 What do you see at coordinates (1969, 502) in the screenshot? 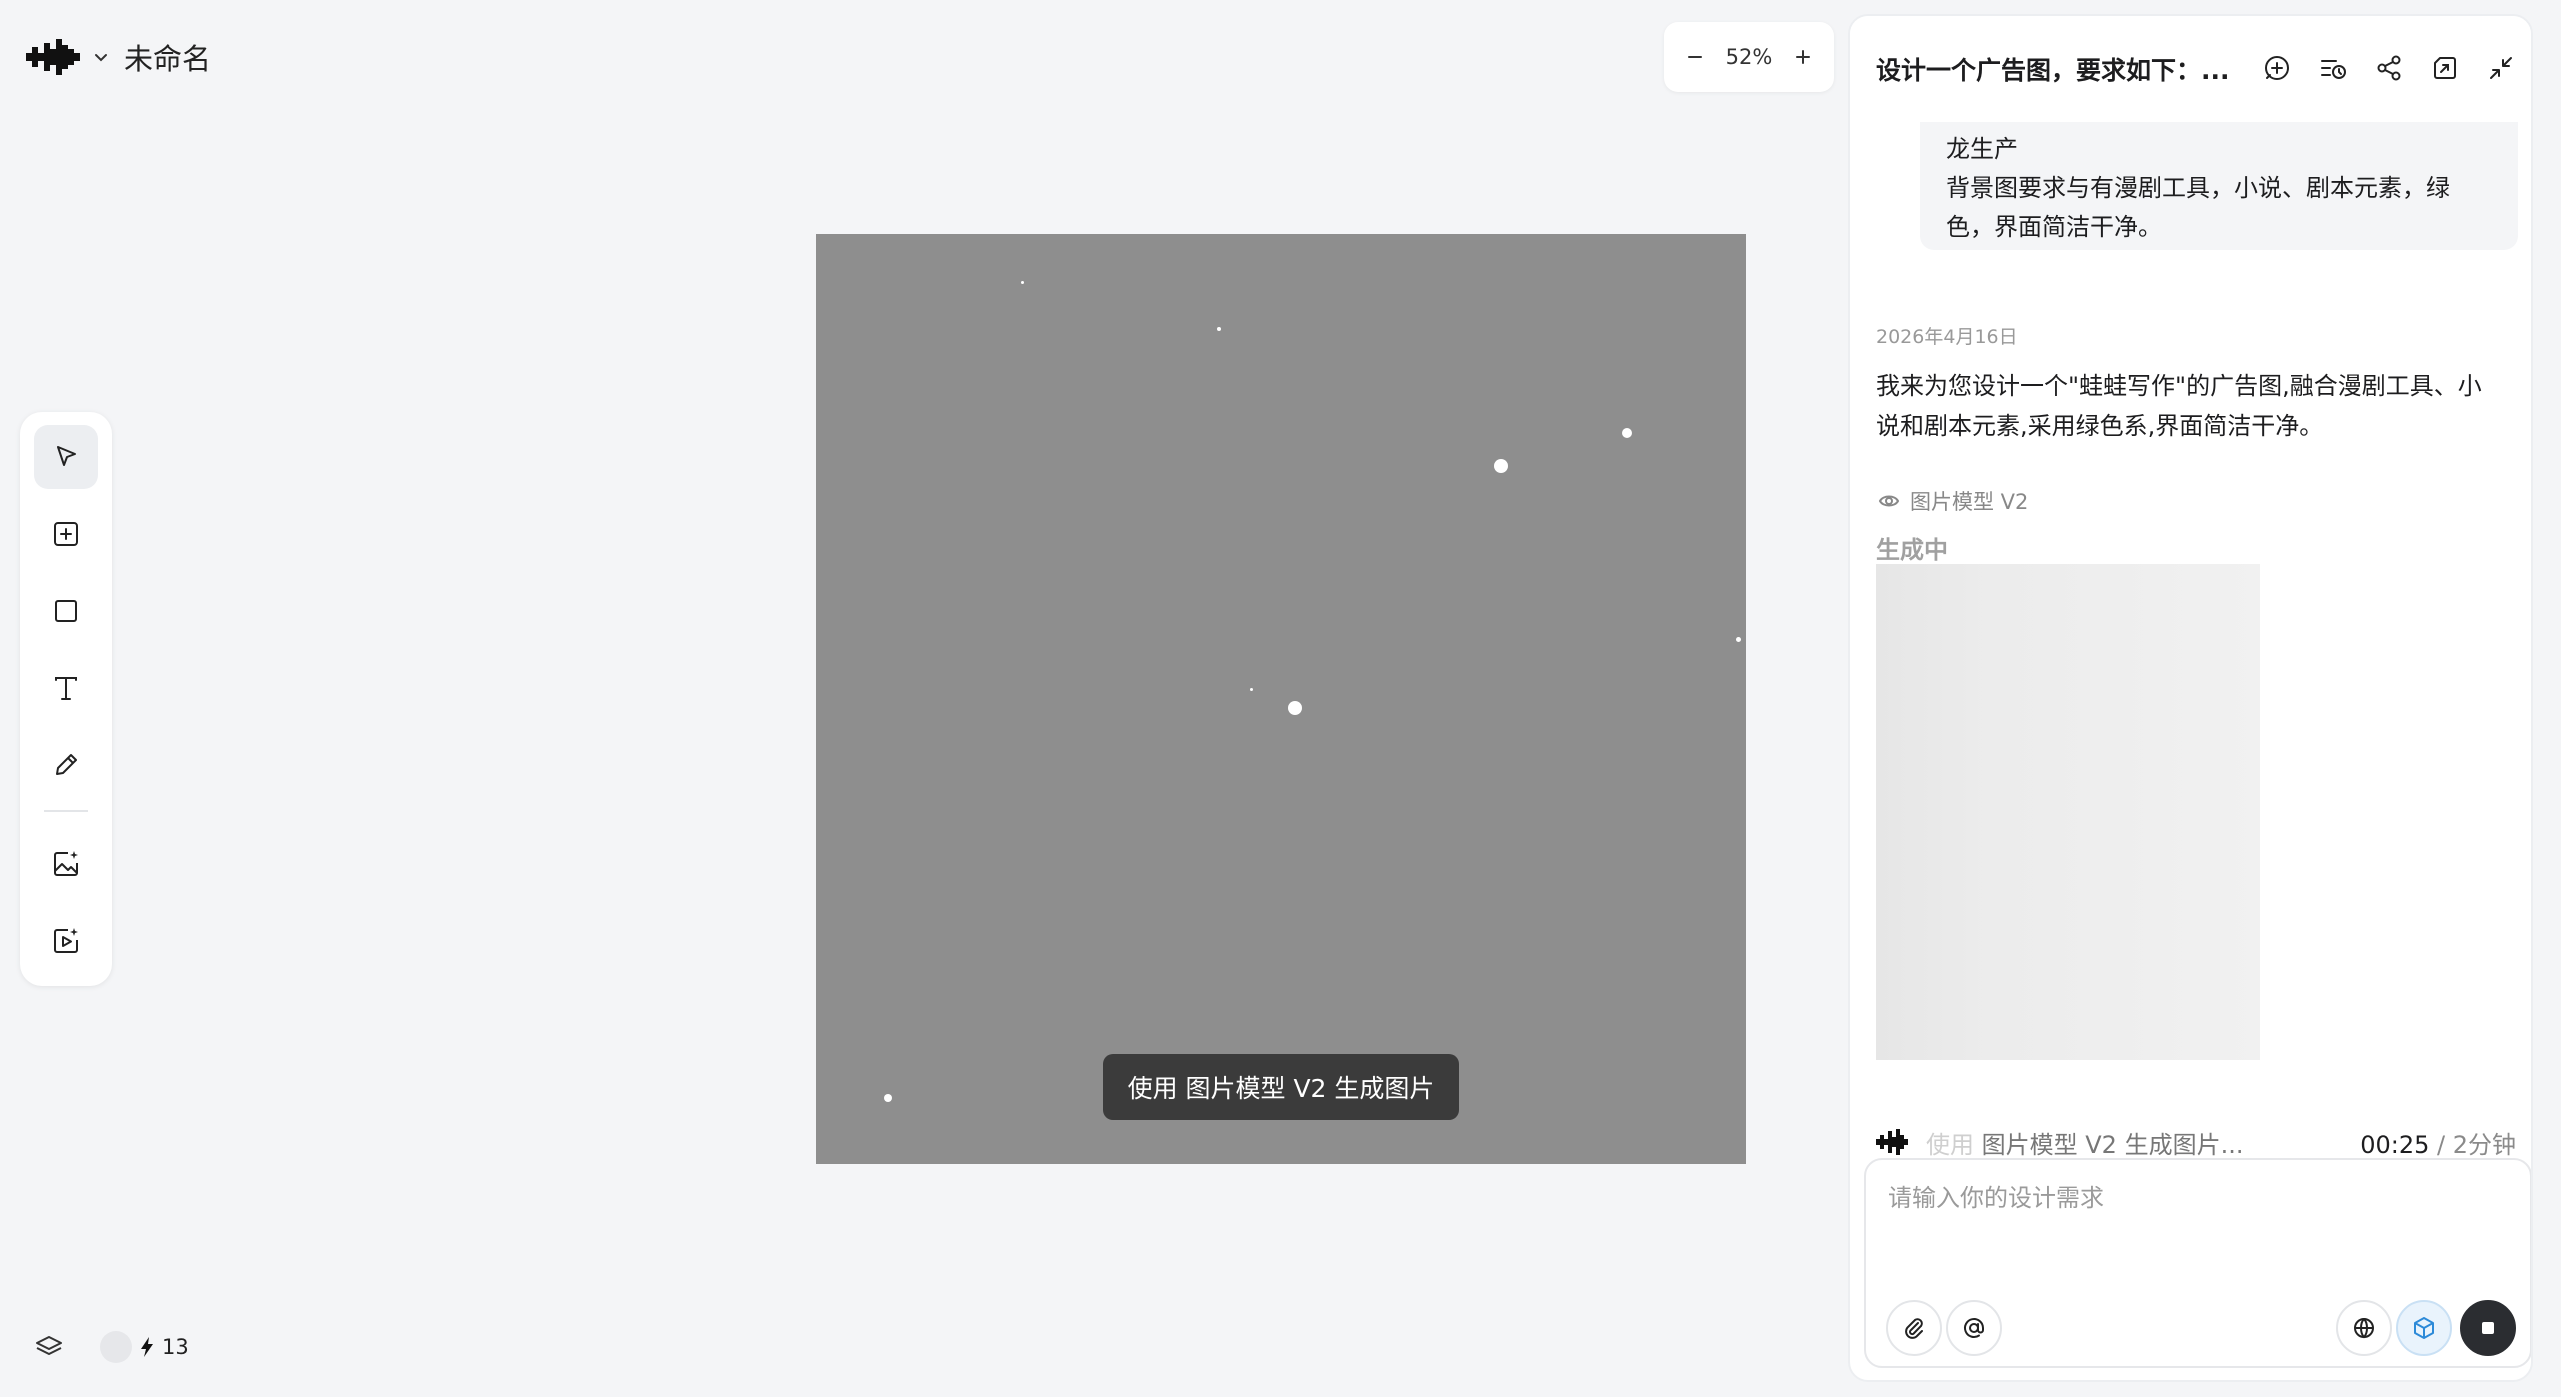
I see `model-label: 图片模型 V2` at bounding box center [1969, 502].